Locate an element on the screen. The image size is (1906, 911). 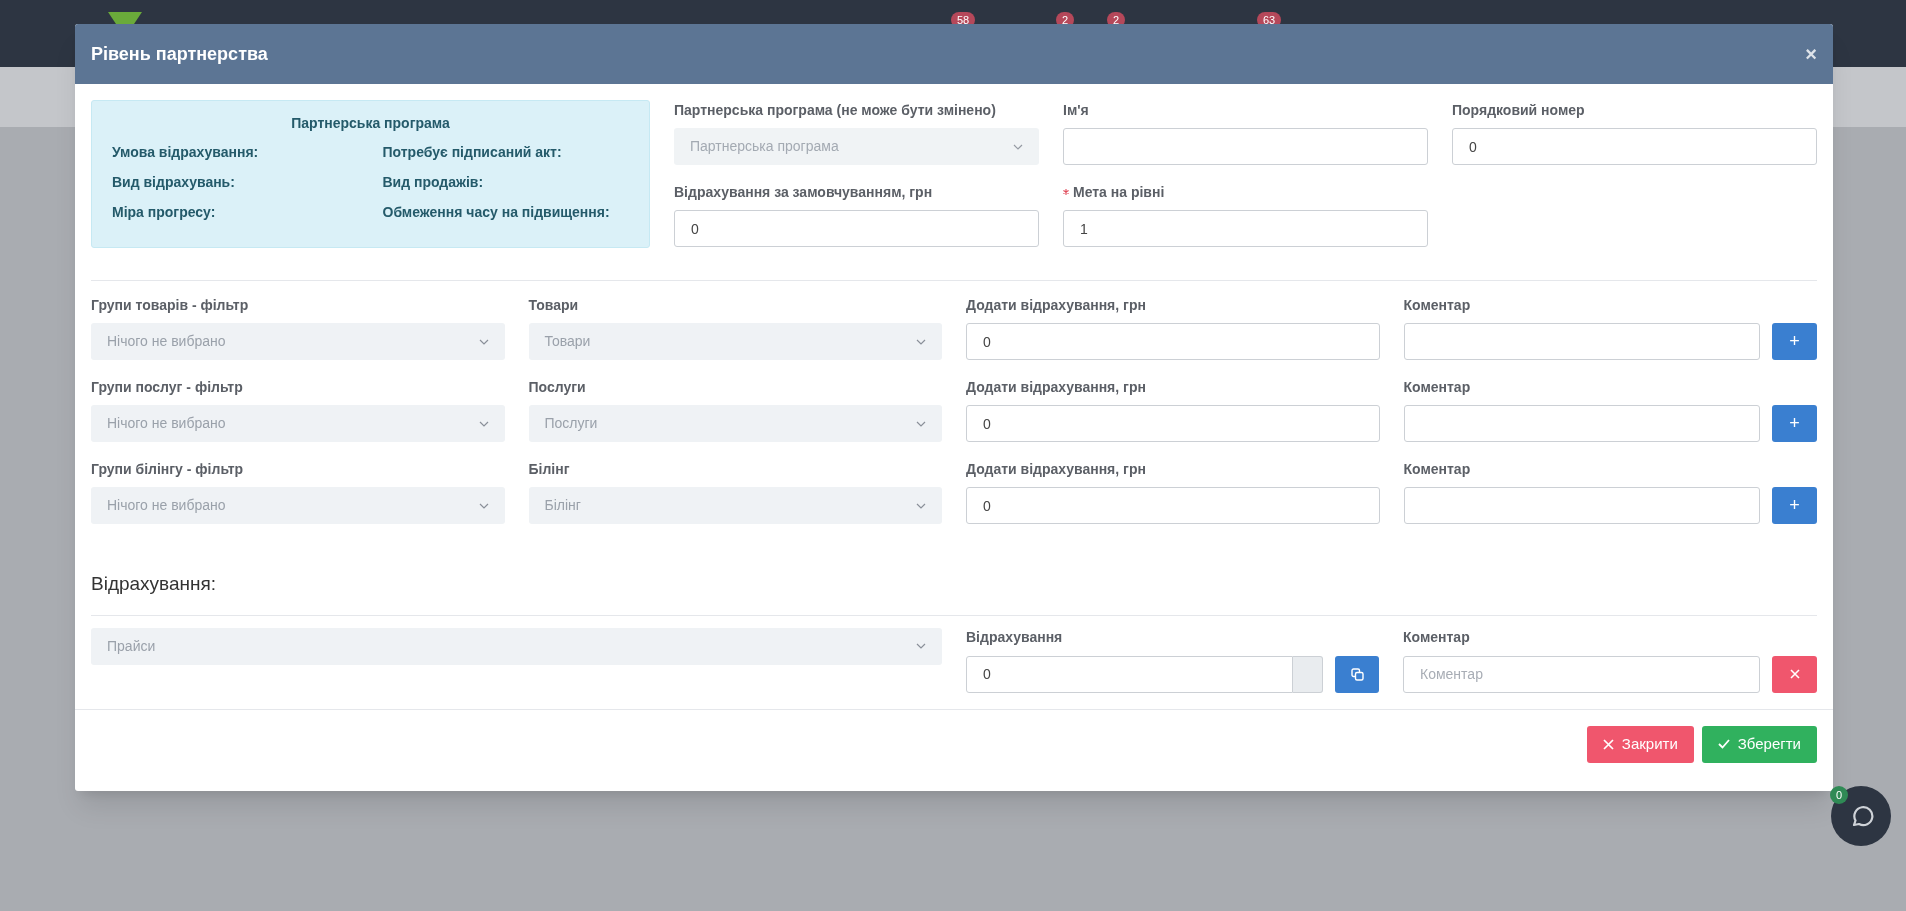
copy-button is located at coordinates (1357, 674).